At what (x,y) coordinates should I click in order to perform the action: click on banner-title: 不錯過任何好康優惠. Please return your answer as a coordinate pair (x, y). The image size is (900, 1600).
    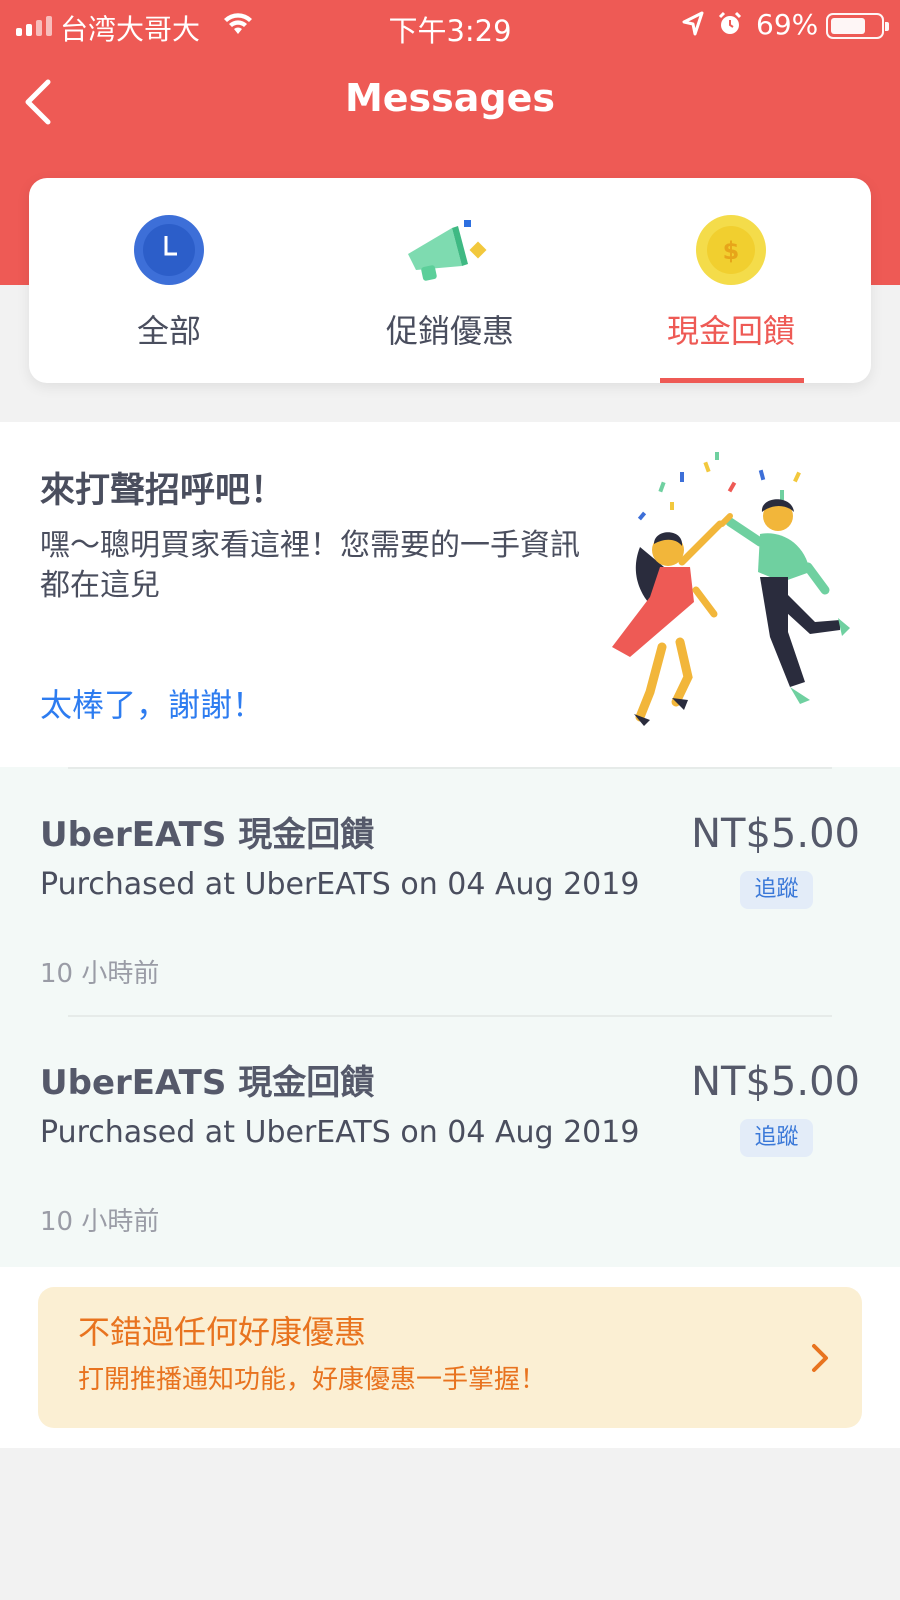
    Looking at the image, I should click on (222, 1332).